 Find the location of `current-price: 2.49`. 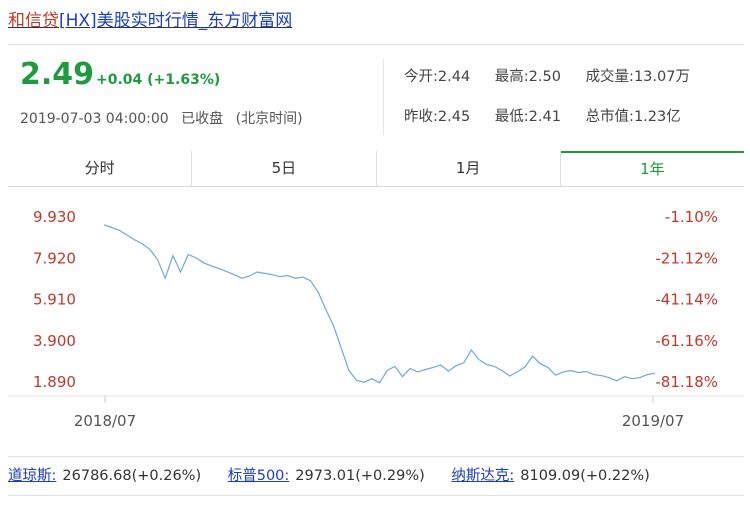

current-price: 2.49 is located at coordinates (57, 74).